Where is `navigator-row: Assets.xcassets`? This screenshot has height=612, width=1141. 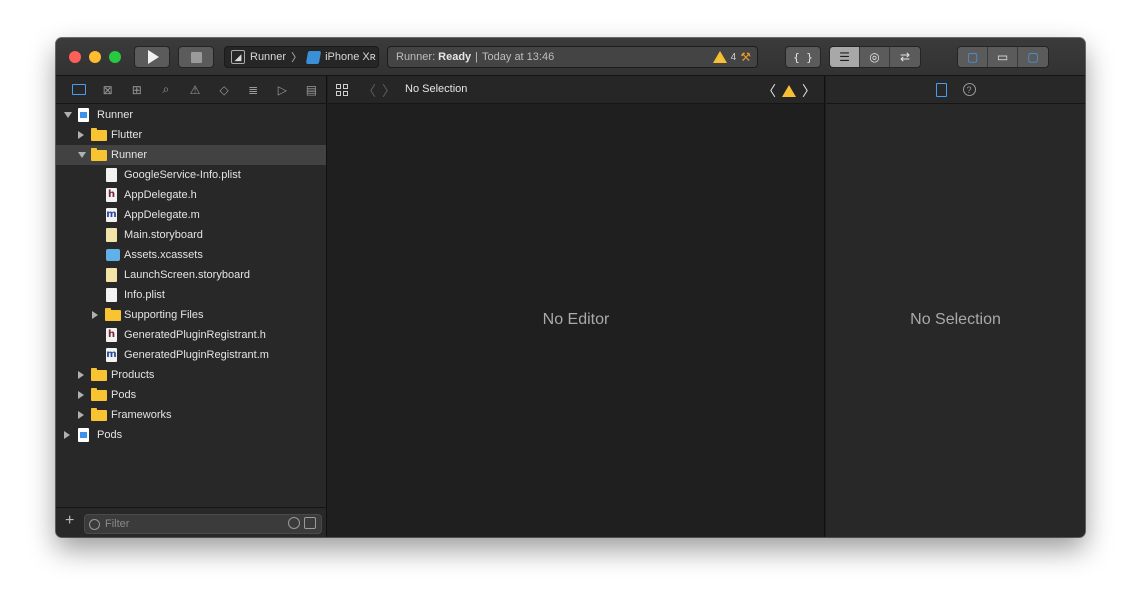
navigator-row: Assets.xcassets is located at coordinates (191, 255).